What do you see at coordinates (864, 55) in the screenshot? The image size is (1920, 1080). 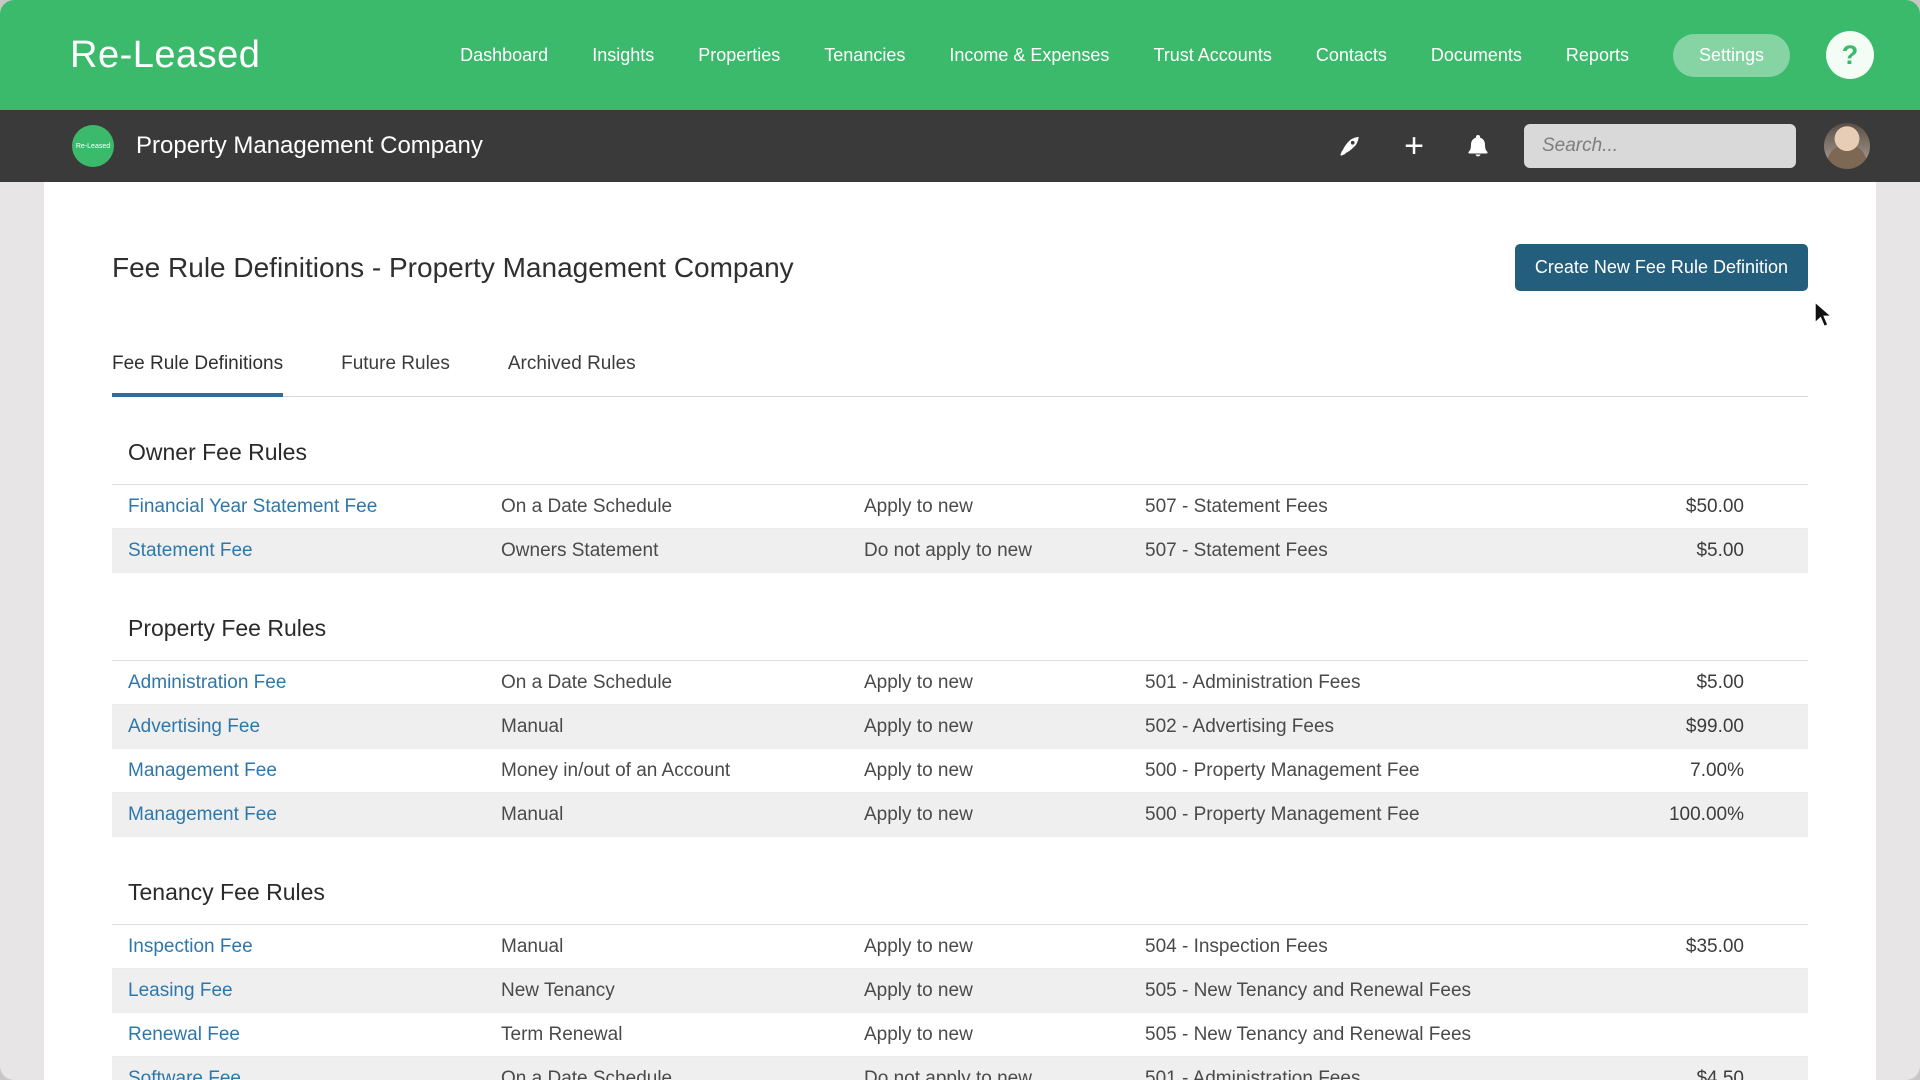 I see `nav-item-tenancies: Tenancies` at bounding box center [864, 55].